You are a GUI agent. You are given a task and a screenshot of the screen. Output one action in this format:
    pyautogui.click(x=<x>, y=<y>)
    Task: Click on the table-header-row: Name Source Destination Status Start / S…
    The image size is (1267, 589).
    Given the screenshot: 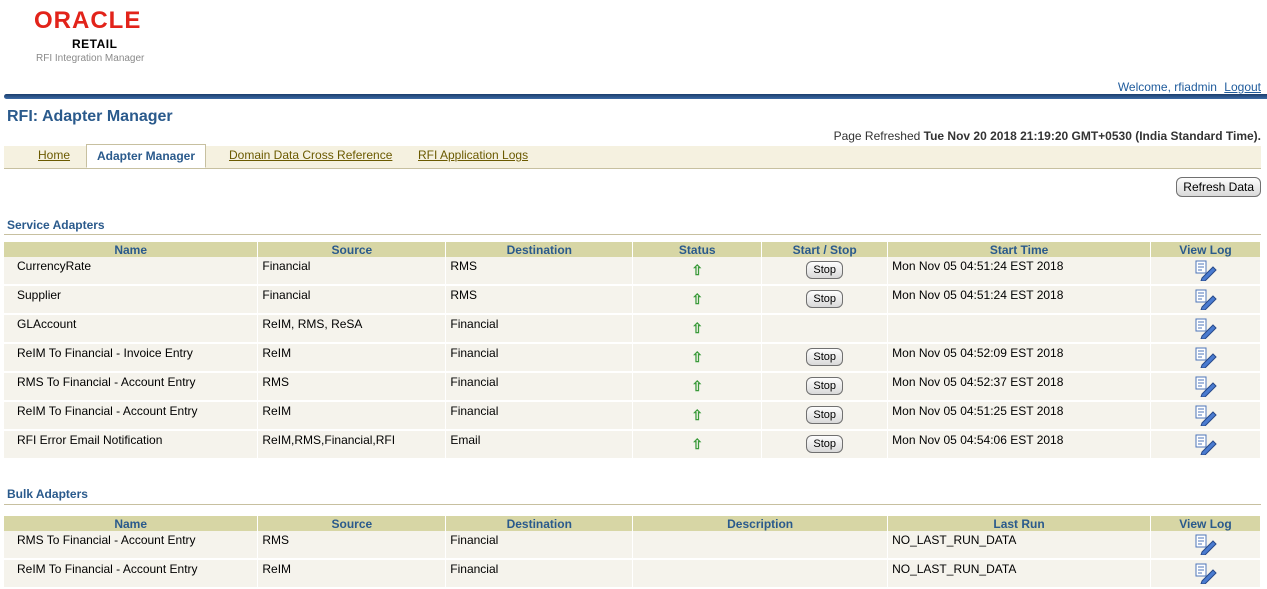 What is the action you would take?
    pyautogui.click(x=632, y=249)
    